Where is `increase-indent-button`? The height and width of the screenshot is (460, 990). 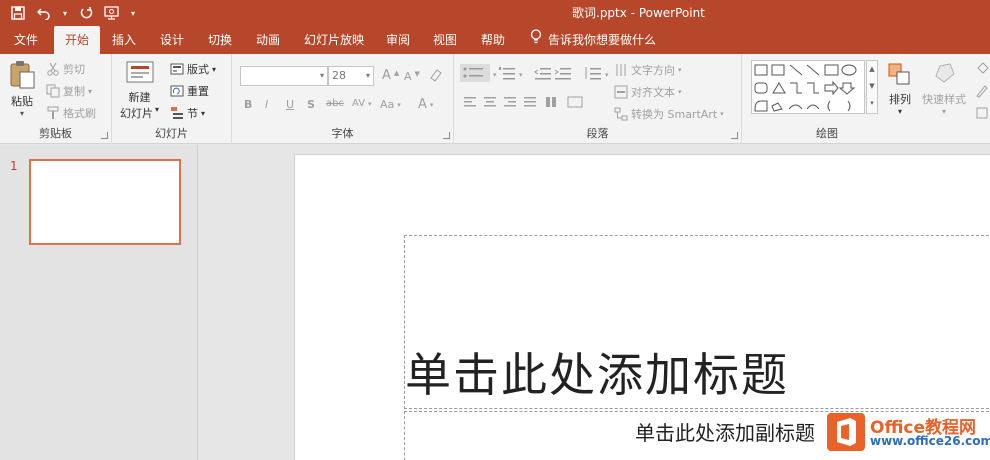 increase-indent-button is located at coordinates (563, 74).